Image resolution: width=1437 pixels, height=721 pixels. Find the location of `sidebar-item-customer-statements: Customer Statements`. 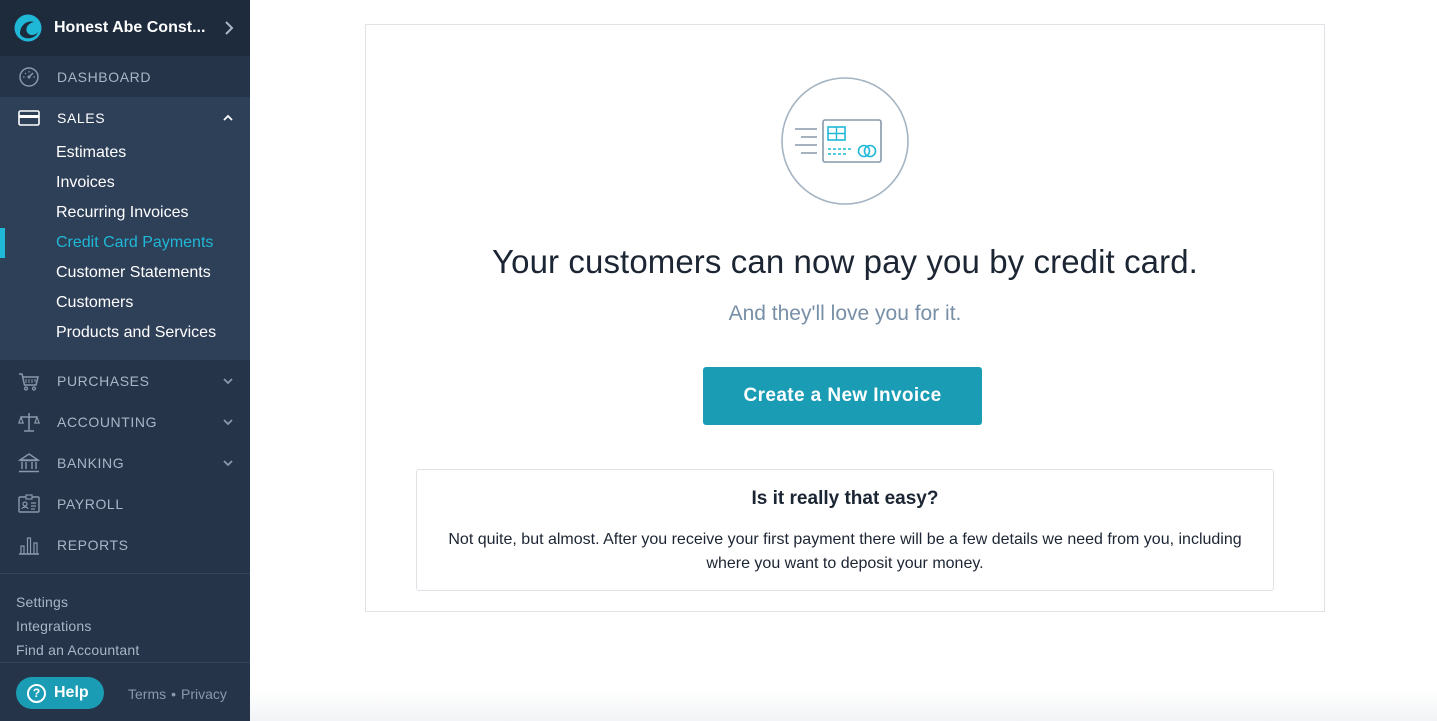

sidebar-item-customer-statements: Customer Statements is located at coordinates (125, 273).